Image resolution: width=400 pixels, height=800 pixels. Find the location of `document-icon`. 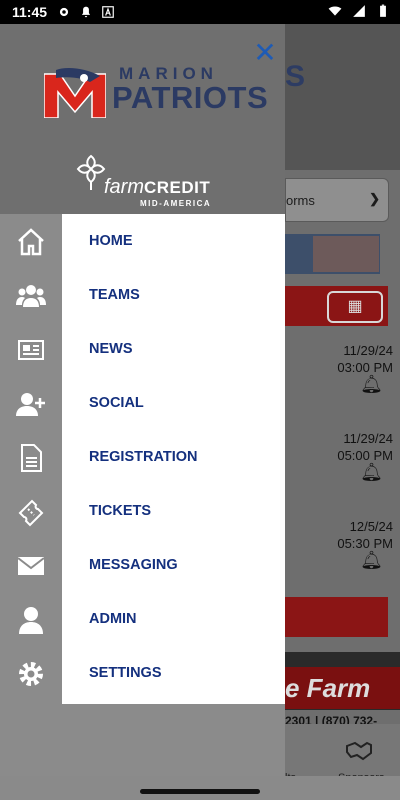

document-icon is located at coordinates (31, 458).